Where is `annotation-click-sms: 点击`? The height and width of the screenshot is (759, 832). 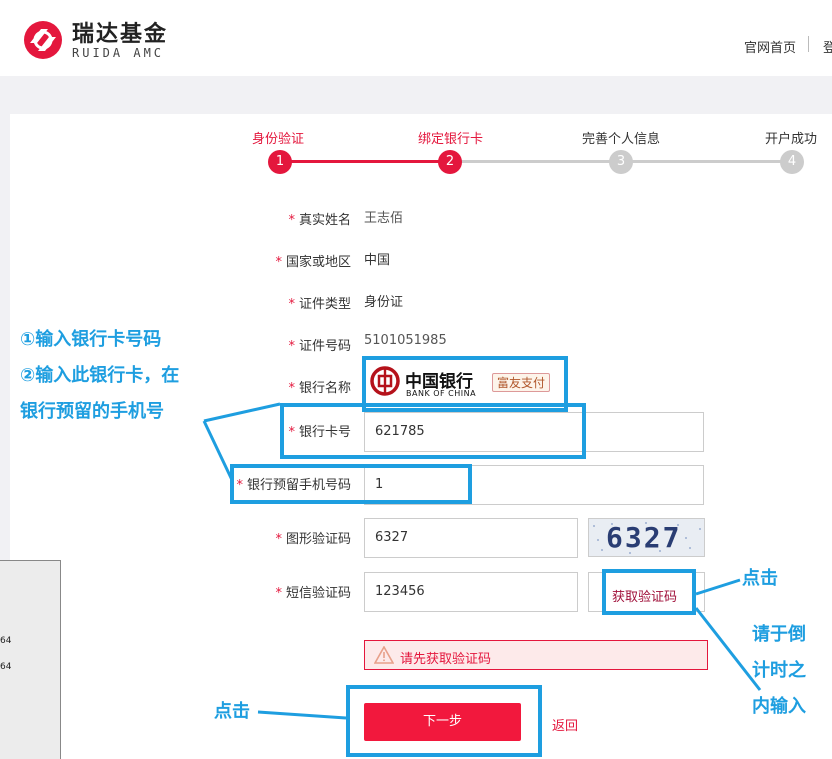 annotation-click-sms: 点击 is located at coordinates (760, 578).